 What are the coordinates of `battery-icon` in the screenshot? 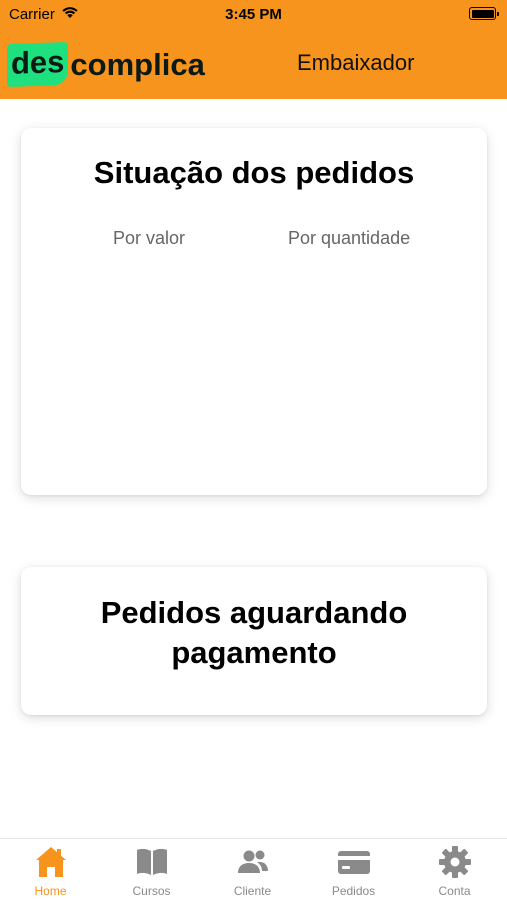 It's located at (484, 13).